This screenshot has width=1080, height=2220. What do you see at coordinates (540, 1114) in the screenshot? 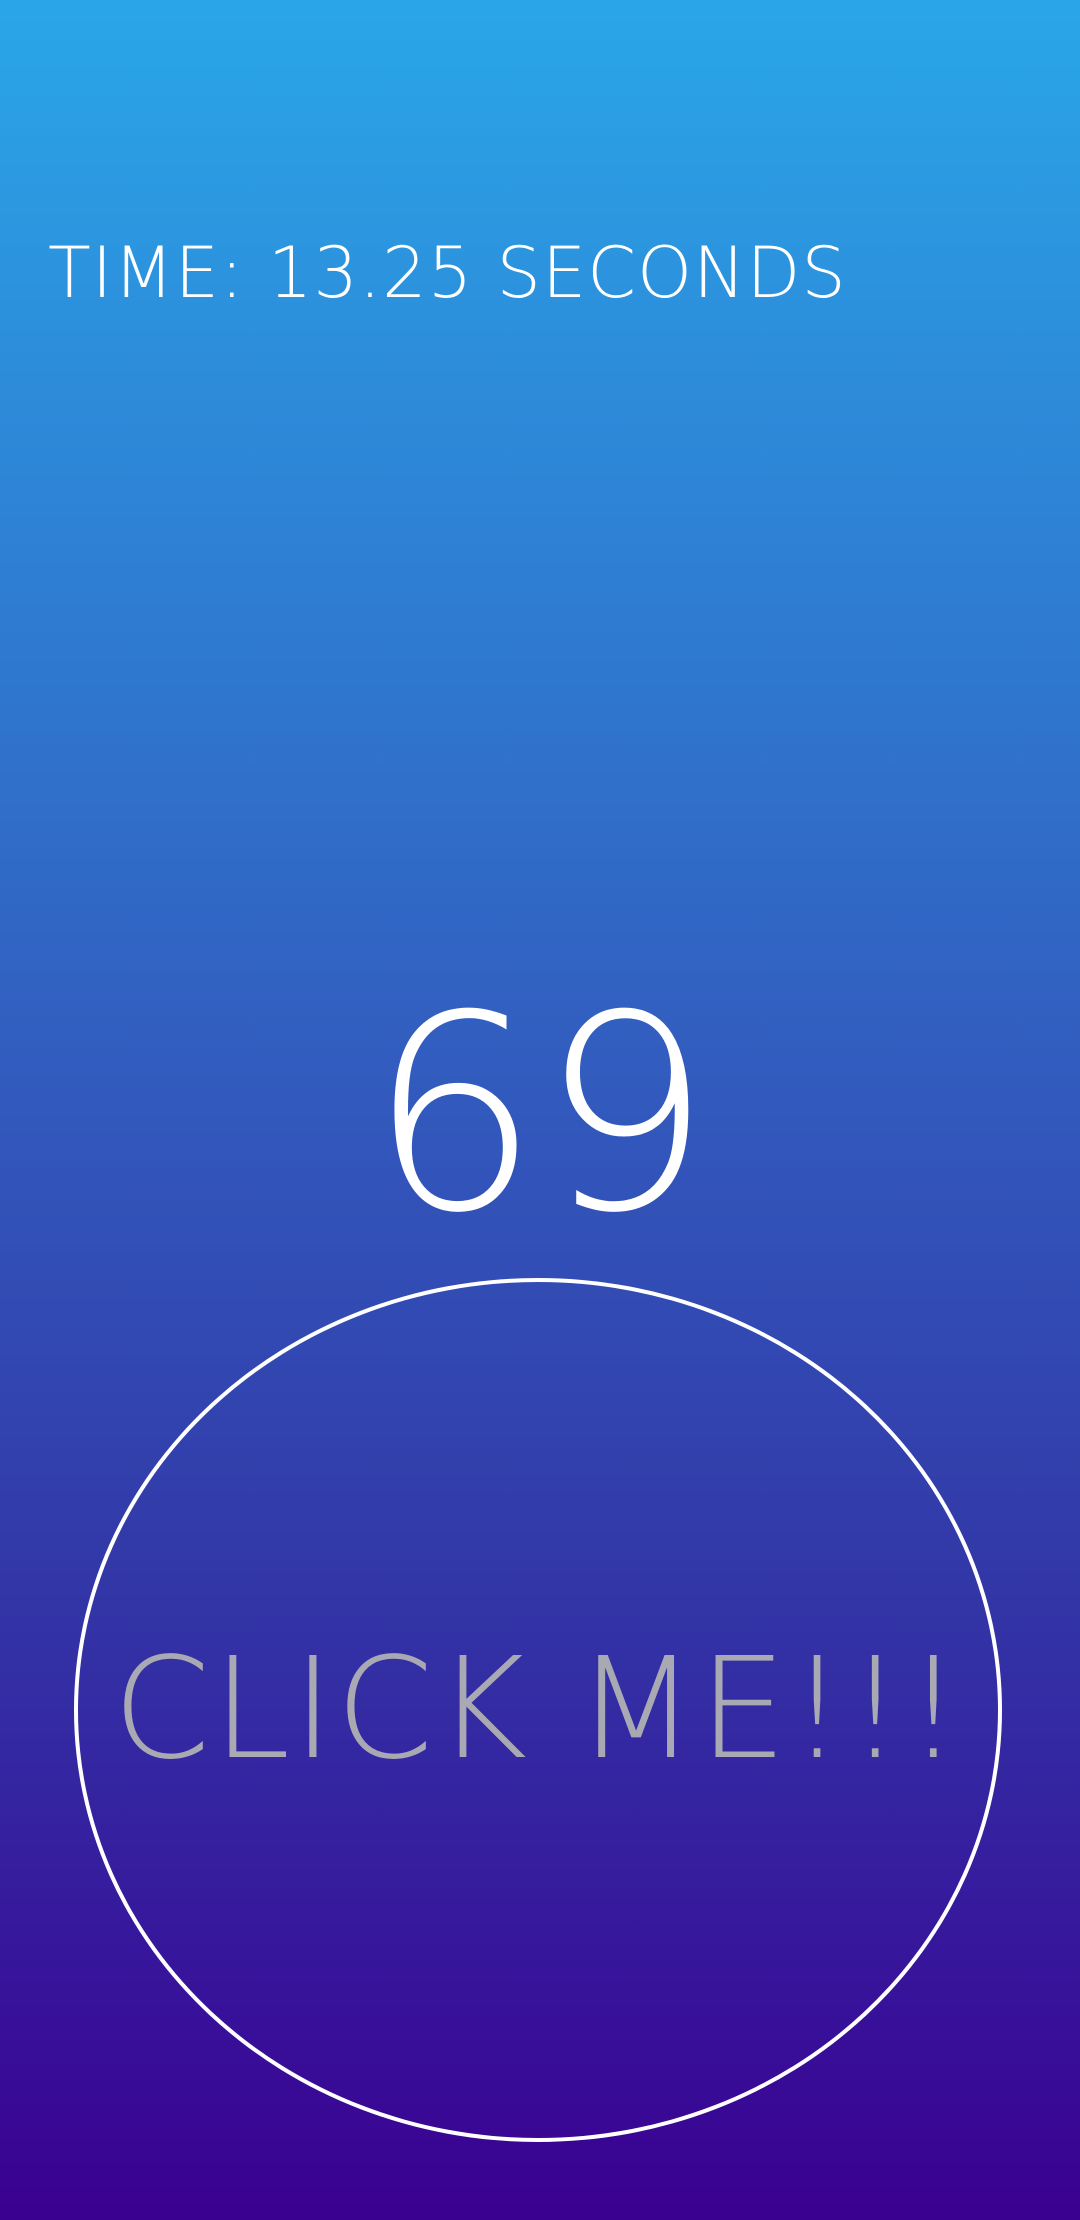
I see `click-counter: 69` at bounding box center [540, 1114].